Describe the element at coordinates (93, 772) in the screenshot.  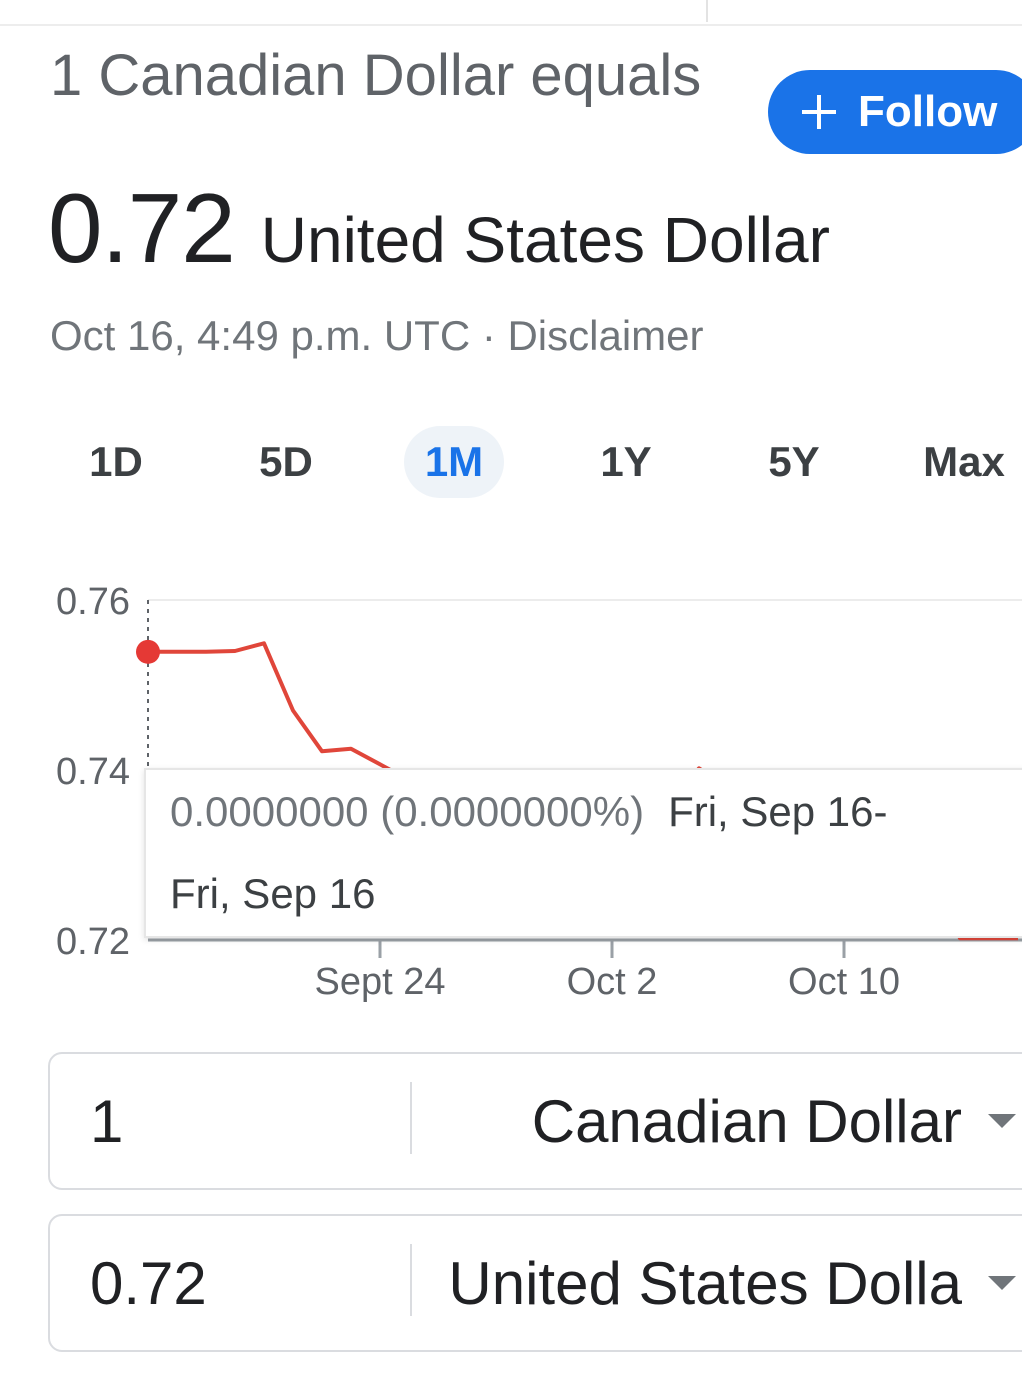
I see `y-tick-label: 0.74` at that location.